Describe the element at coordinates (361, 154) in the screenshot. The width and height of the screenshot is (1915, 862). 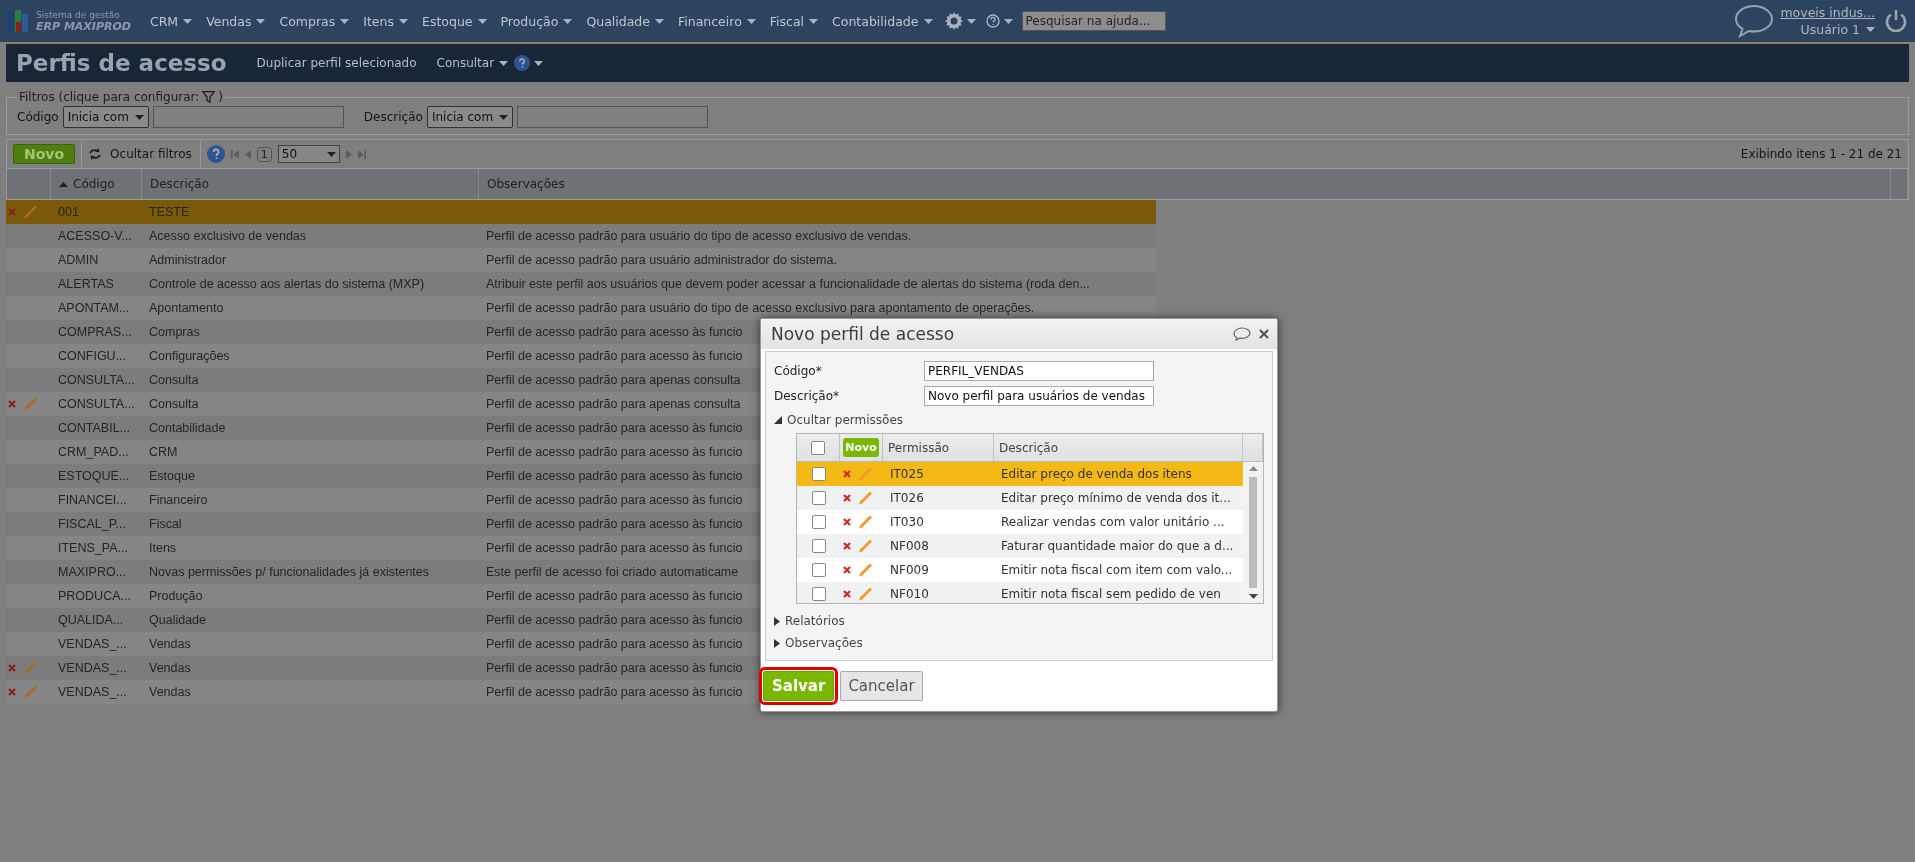
I see `last-page-icon` at that location.